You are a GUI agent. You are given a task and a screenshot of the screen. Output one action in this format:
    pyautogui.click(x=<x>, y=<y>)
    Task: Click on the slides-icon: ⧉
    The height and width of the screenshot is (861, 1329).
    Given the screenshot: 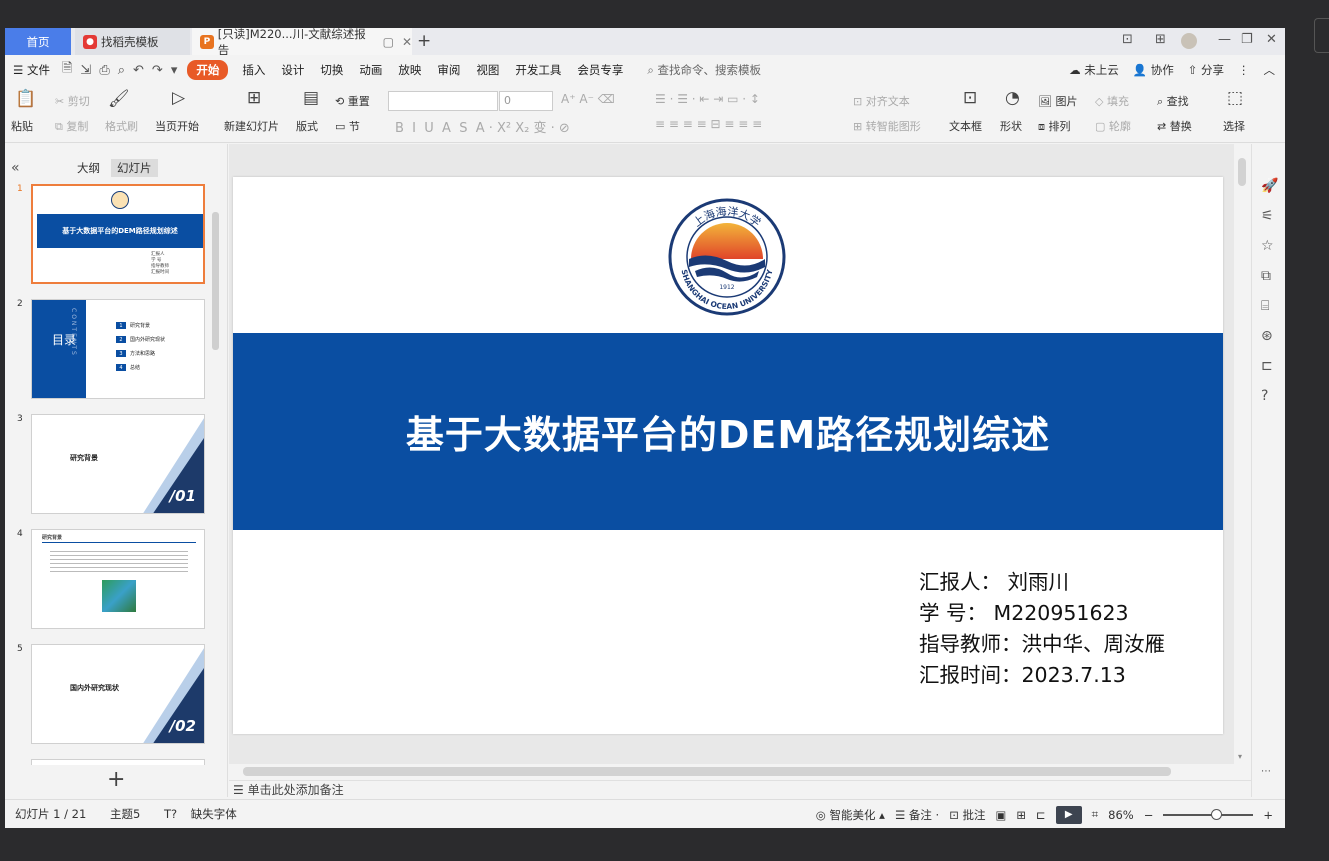 What is the action you would take?
    pyautogui.click(x=1266, y=276)
    